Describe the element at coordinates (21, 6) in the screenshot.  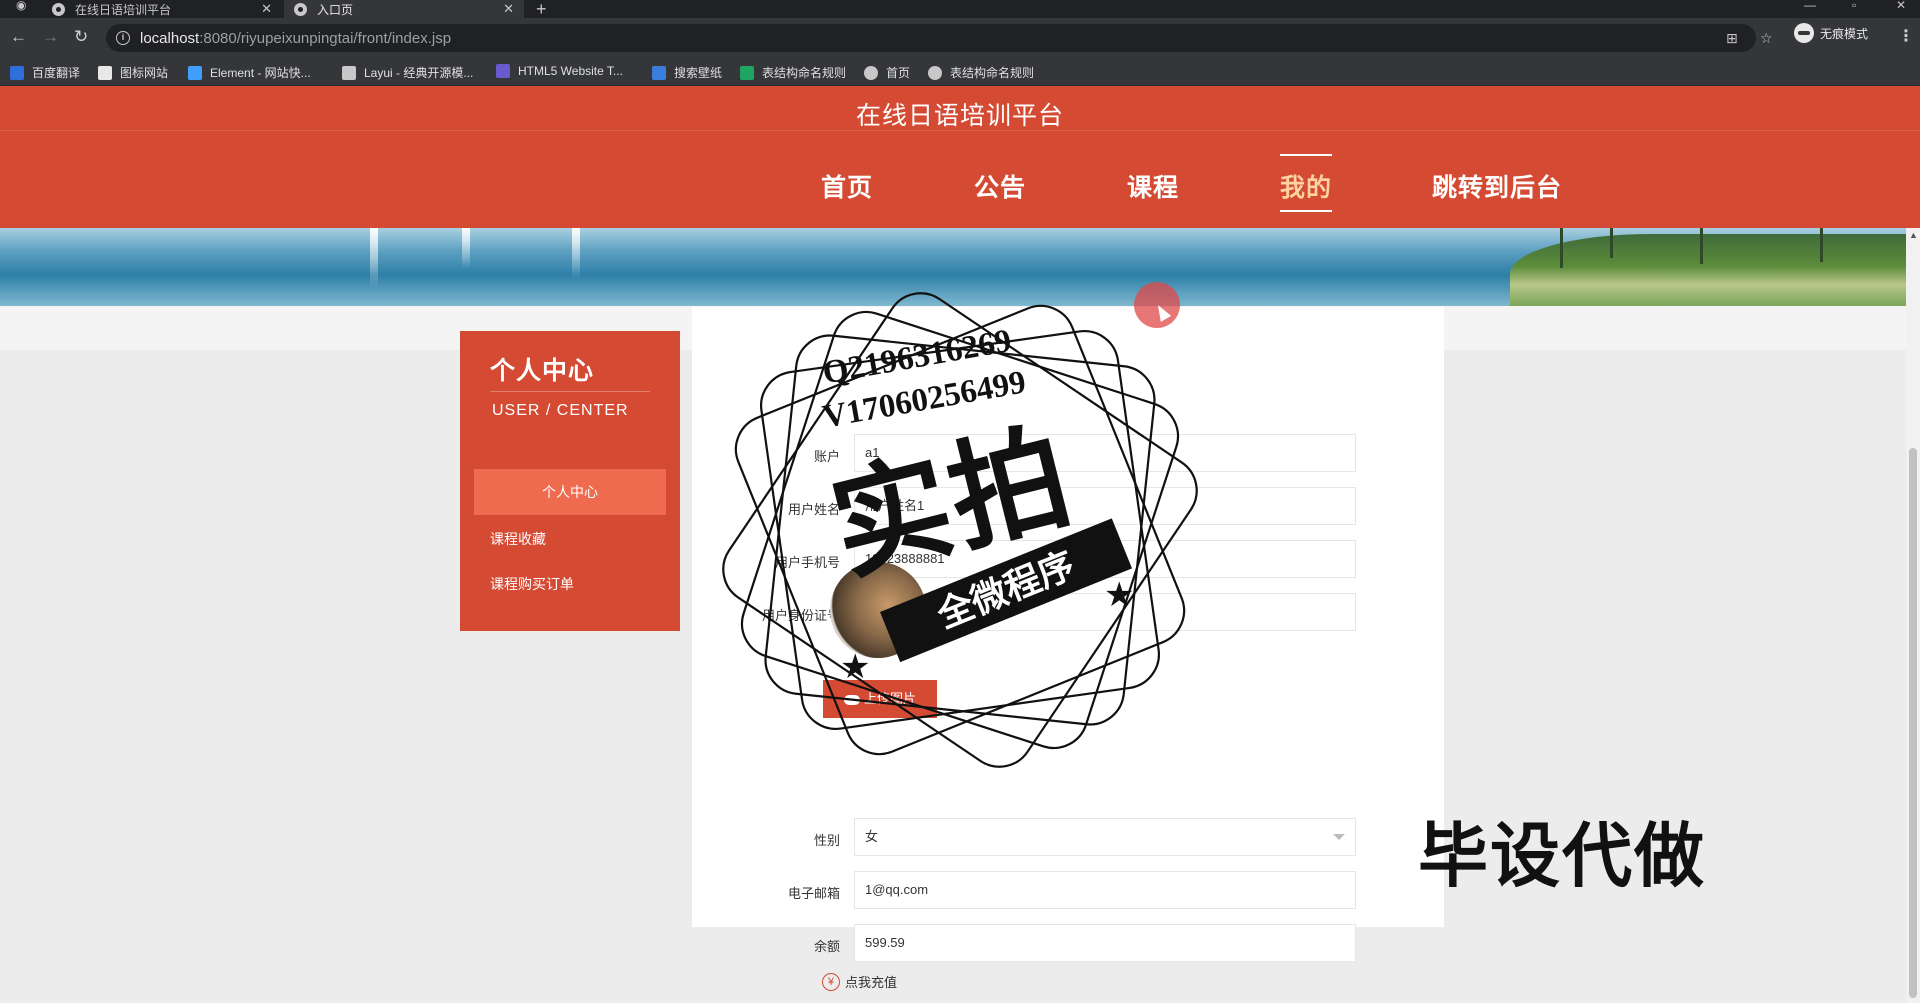
I see `browser-menu-icon: ◉` at that location.